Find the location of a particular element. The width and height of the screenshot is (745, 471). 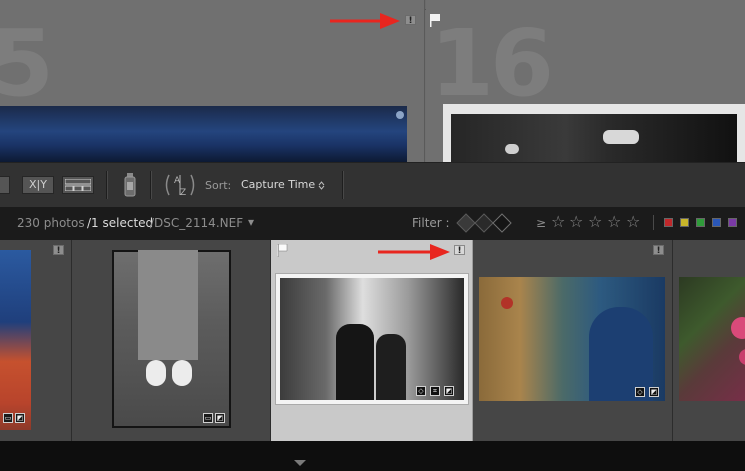

grid-cell-right: 16 is located at coordinates (585, 81).